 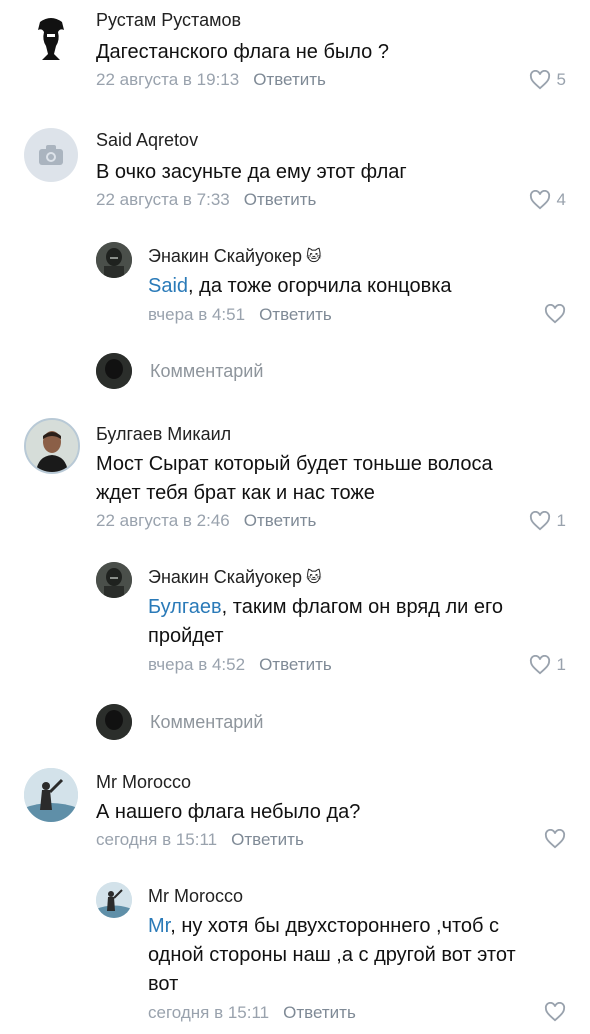 I want to click on reply-meta: сегодня в 15:11 Ответить, so click(x=252, y=1013).